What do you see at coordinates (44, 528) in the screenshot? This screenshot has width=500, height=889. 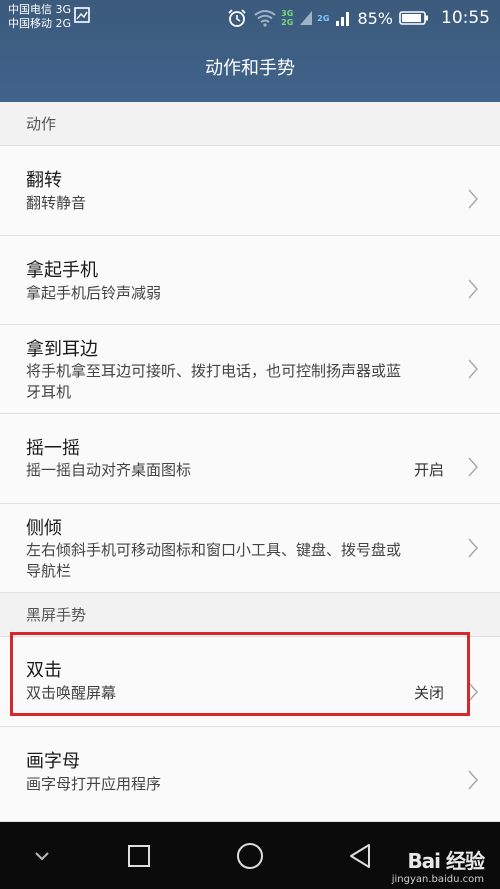 I see `setting-title: 侧倾` at bounding box center [44, 528].